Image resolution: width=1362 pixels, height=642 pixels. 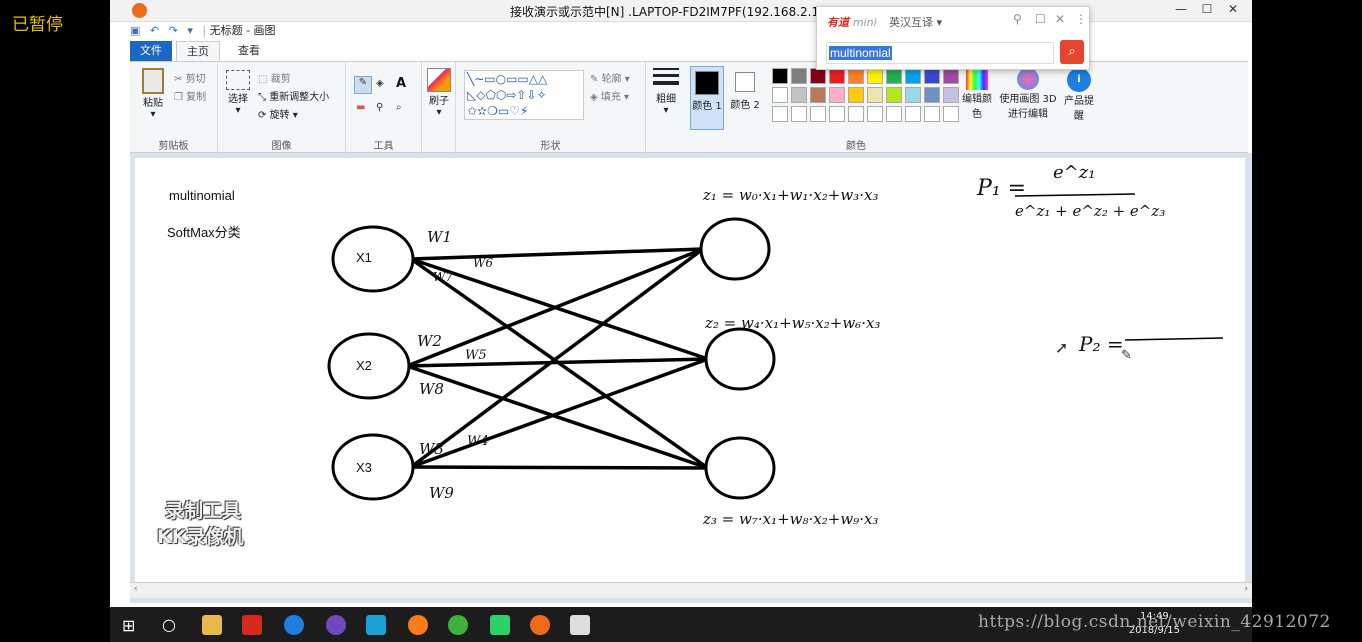 What do you see at coordinates (580, 625) in the screenshot?
I see `remote-desktop-icon` at bounding box center [580, 625].